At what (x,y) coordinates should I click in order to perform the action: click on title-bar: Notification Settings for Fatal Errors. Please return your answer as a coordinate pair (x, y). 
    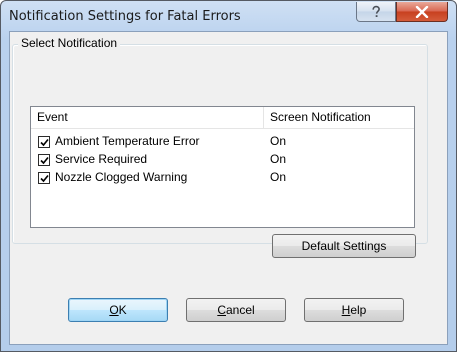
    Looking at the image, I should click on (228, 16).